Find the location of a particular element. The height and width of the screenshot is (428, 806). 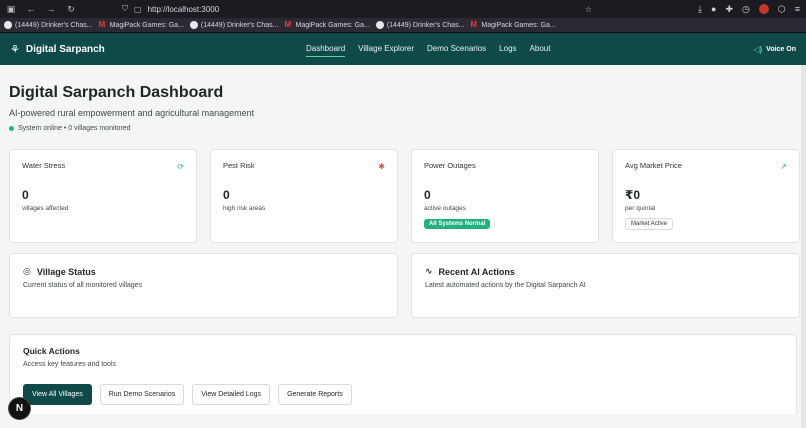

brand-name: Digital Sarpanch is located at coordinates (65, 49).